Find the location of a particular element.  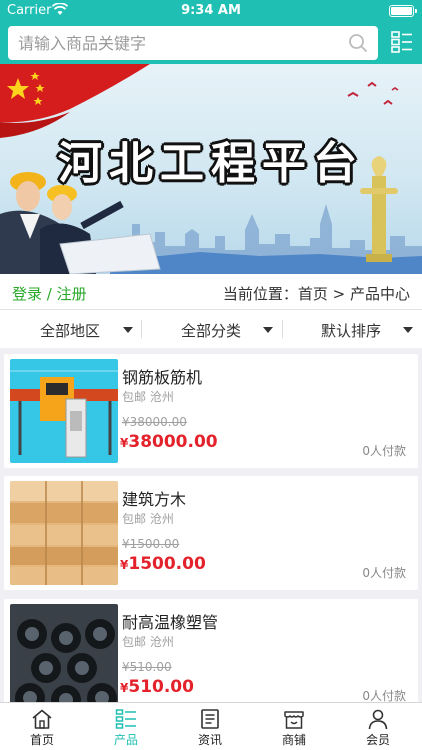

login-breadcrumb-bar: 登录 / 注册 当前位置：首页 > 产品中心 is located at coordinates (211, 292).